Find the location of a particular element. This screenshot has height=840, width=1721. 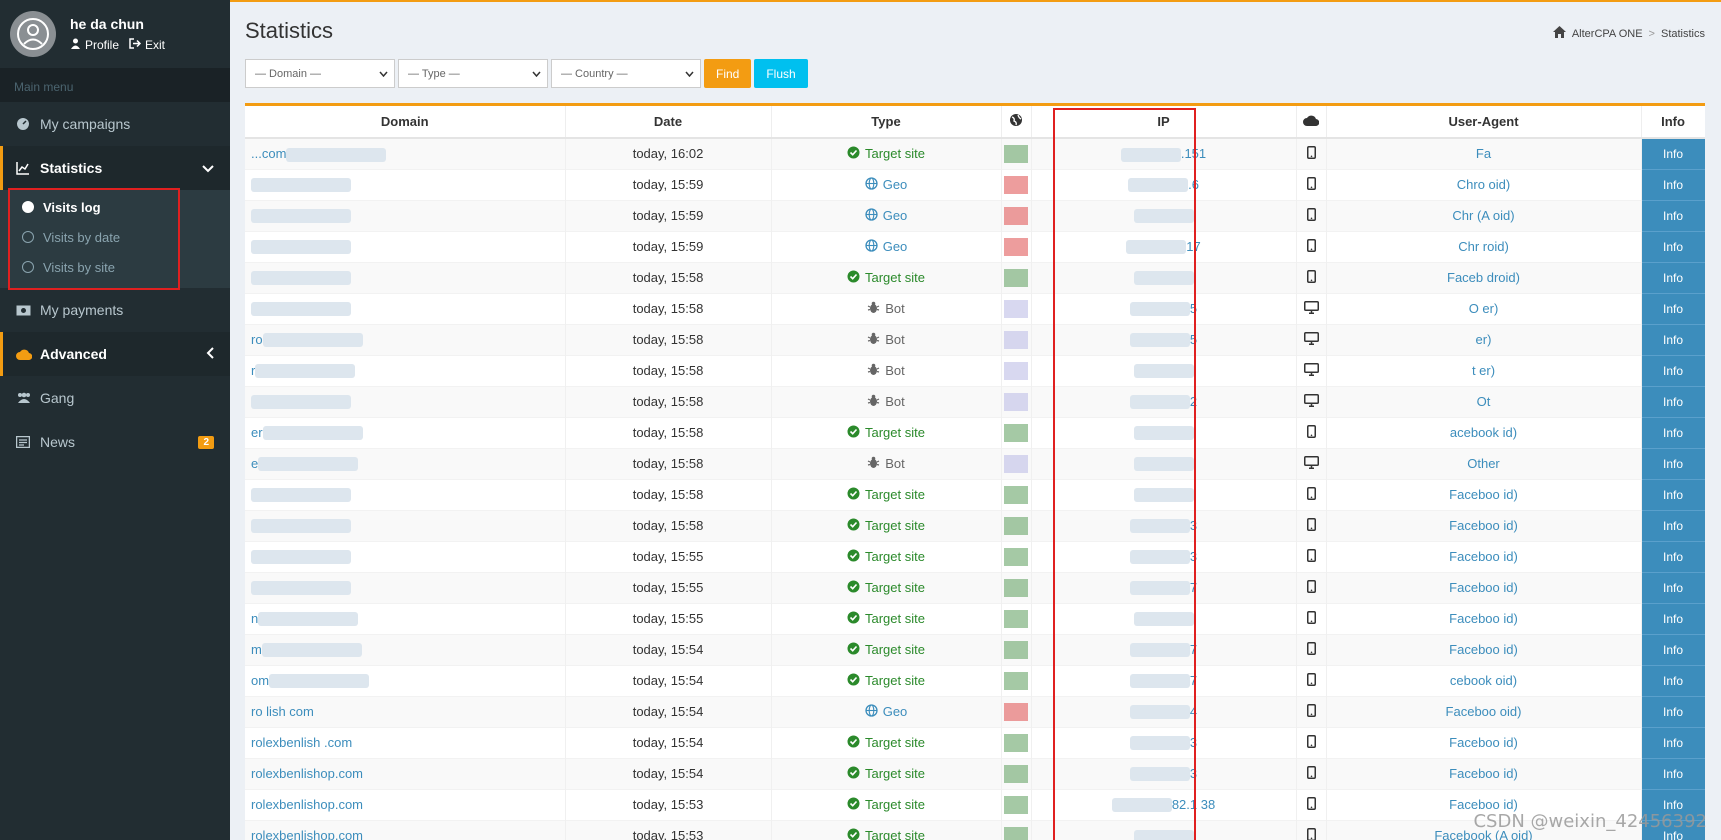

sidebar-item-visits-log: Visits log is located at coordinates (115, 207).